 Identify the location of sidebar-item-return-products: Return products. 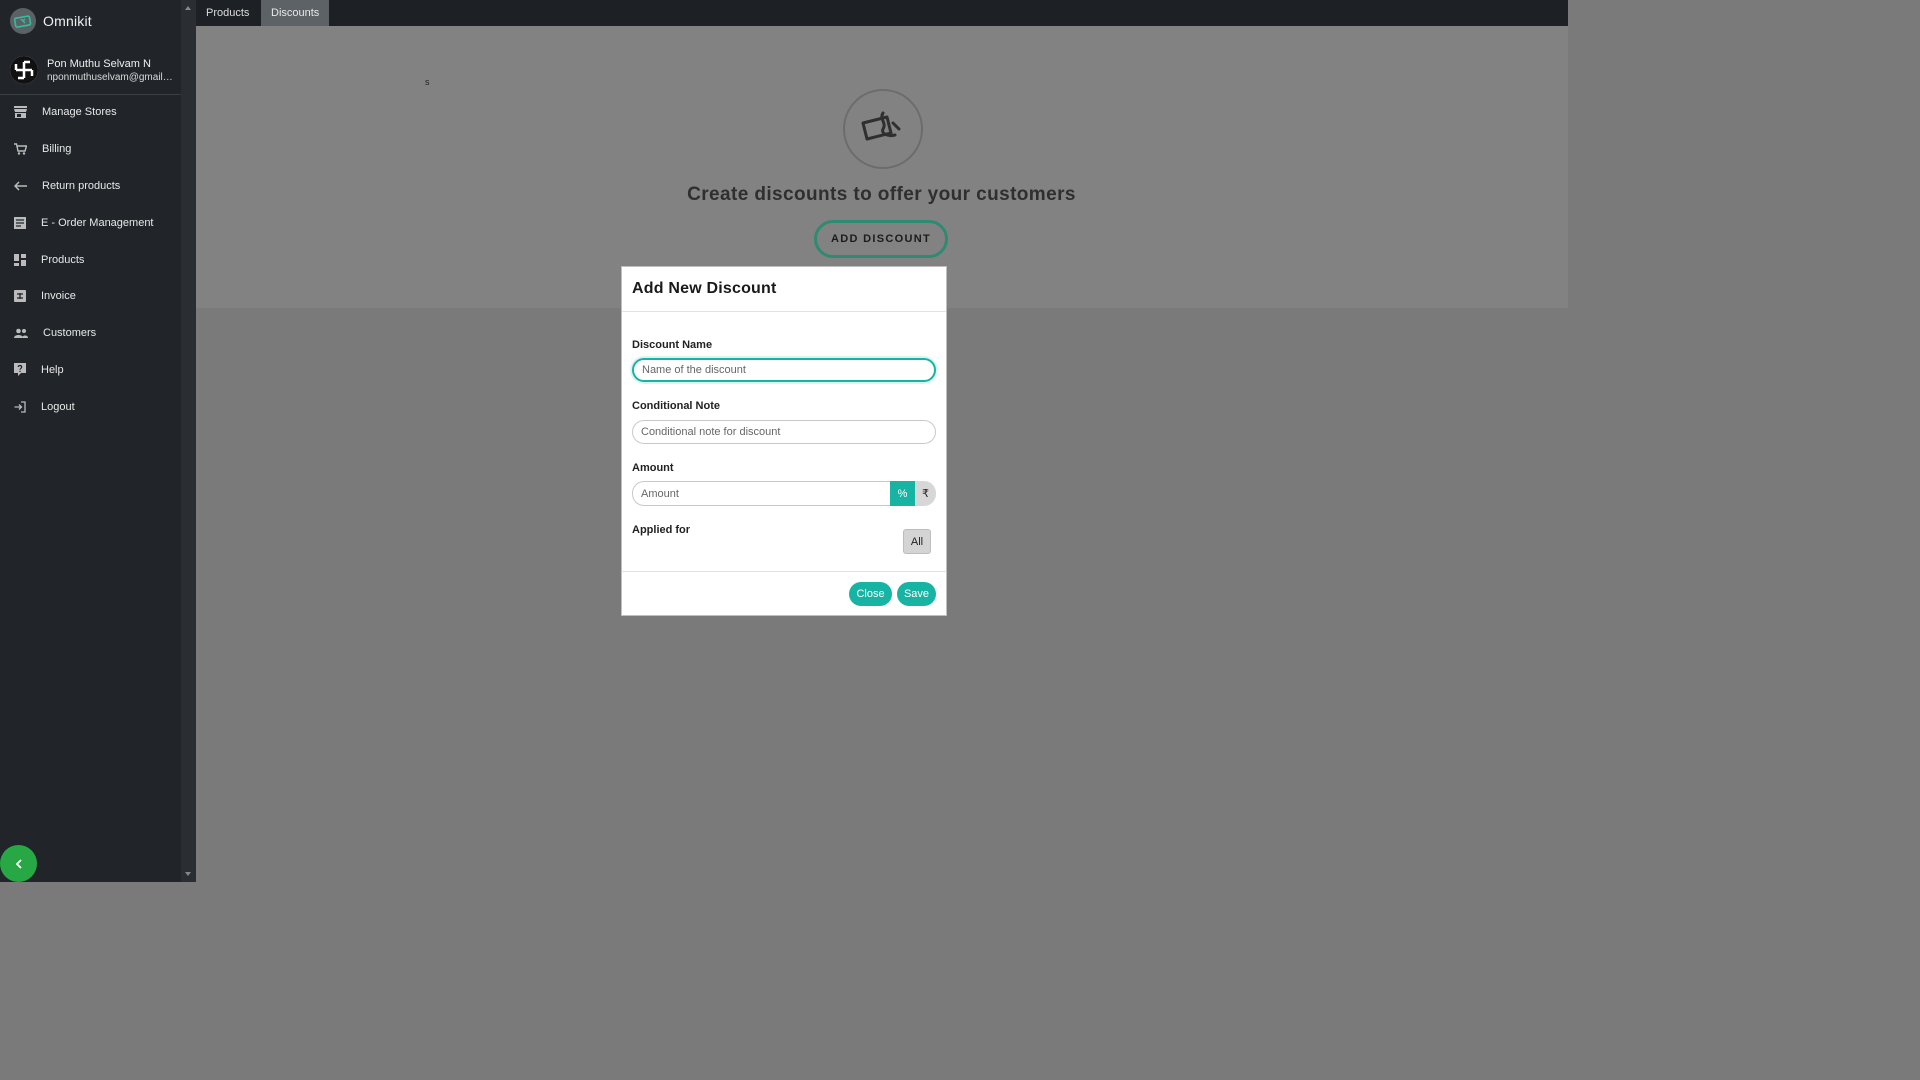
(90, 186).